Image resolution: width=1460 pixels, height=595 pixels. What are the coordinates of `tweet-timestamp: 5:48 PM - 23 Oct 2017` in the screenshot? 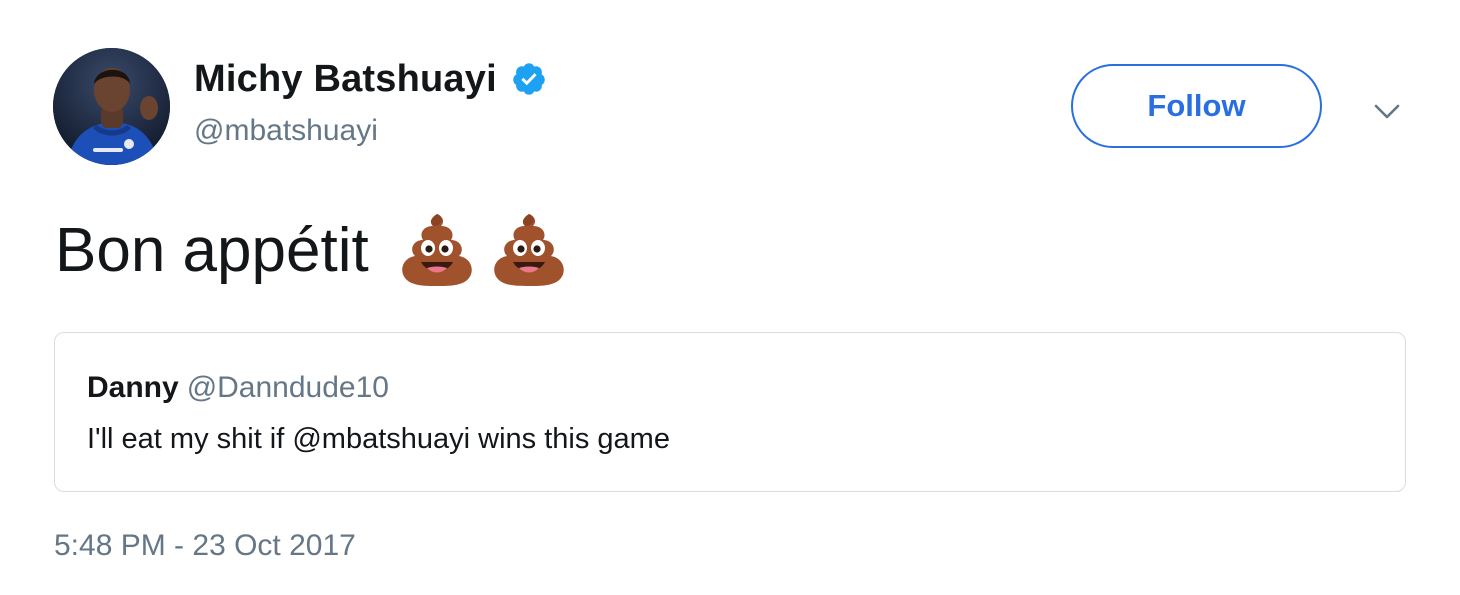 It's located at (205, 546).